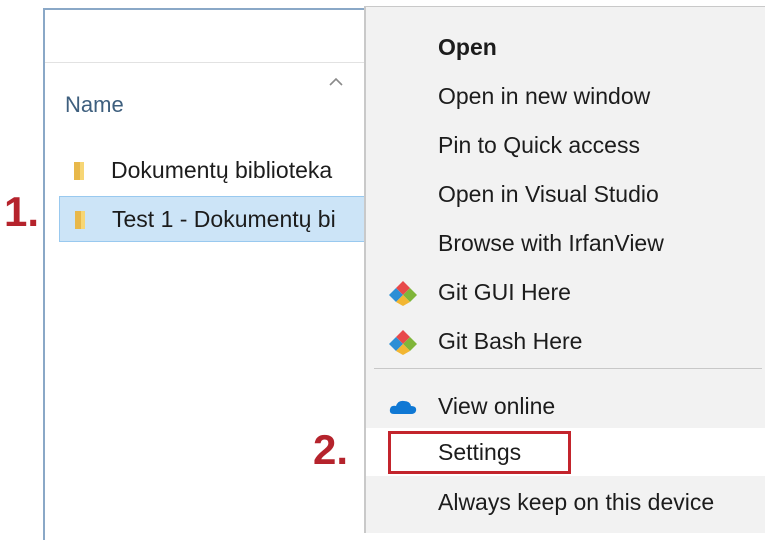 The height and width of the screenshot is (540, 765). Describe the element at coordinates (210, 62) in the screenshot. I see `header-divider` at that location.